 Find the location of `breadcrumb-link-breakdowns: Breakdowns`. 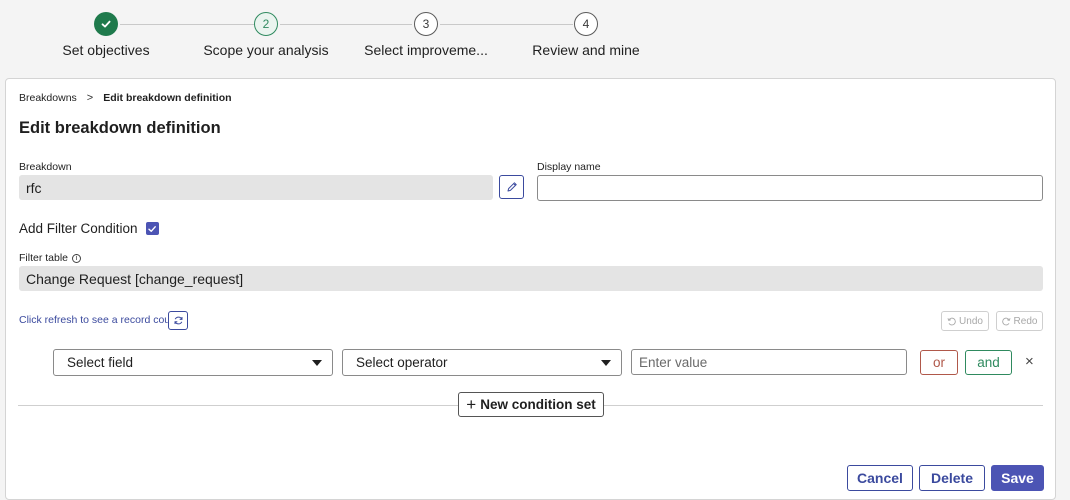

breadcrumb-link-breakdowns: Breakdowns is located at coordinates (48, 98).